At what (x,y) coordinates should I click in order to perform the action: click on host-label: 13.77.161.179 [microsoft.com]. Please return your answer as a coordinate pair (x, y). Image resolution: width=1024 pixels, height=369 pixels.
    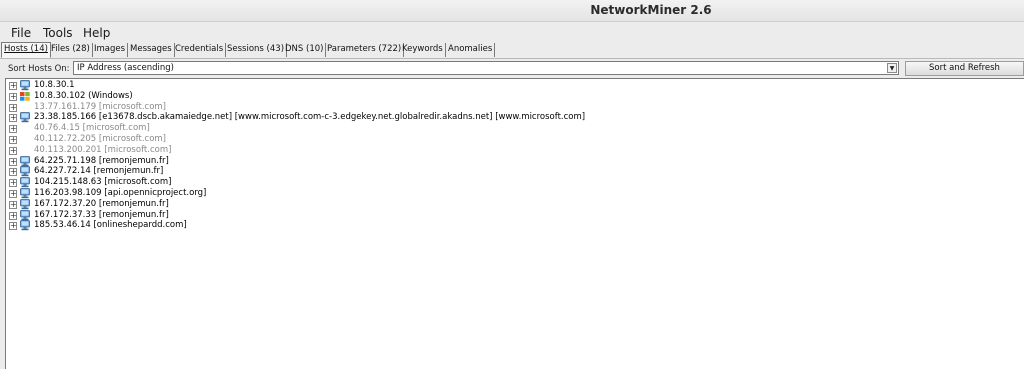
    Looking at the image, I should click on (100, 106).